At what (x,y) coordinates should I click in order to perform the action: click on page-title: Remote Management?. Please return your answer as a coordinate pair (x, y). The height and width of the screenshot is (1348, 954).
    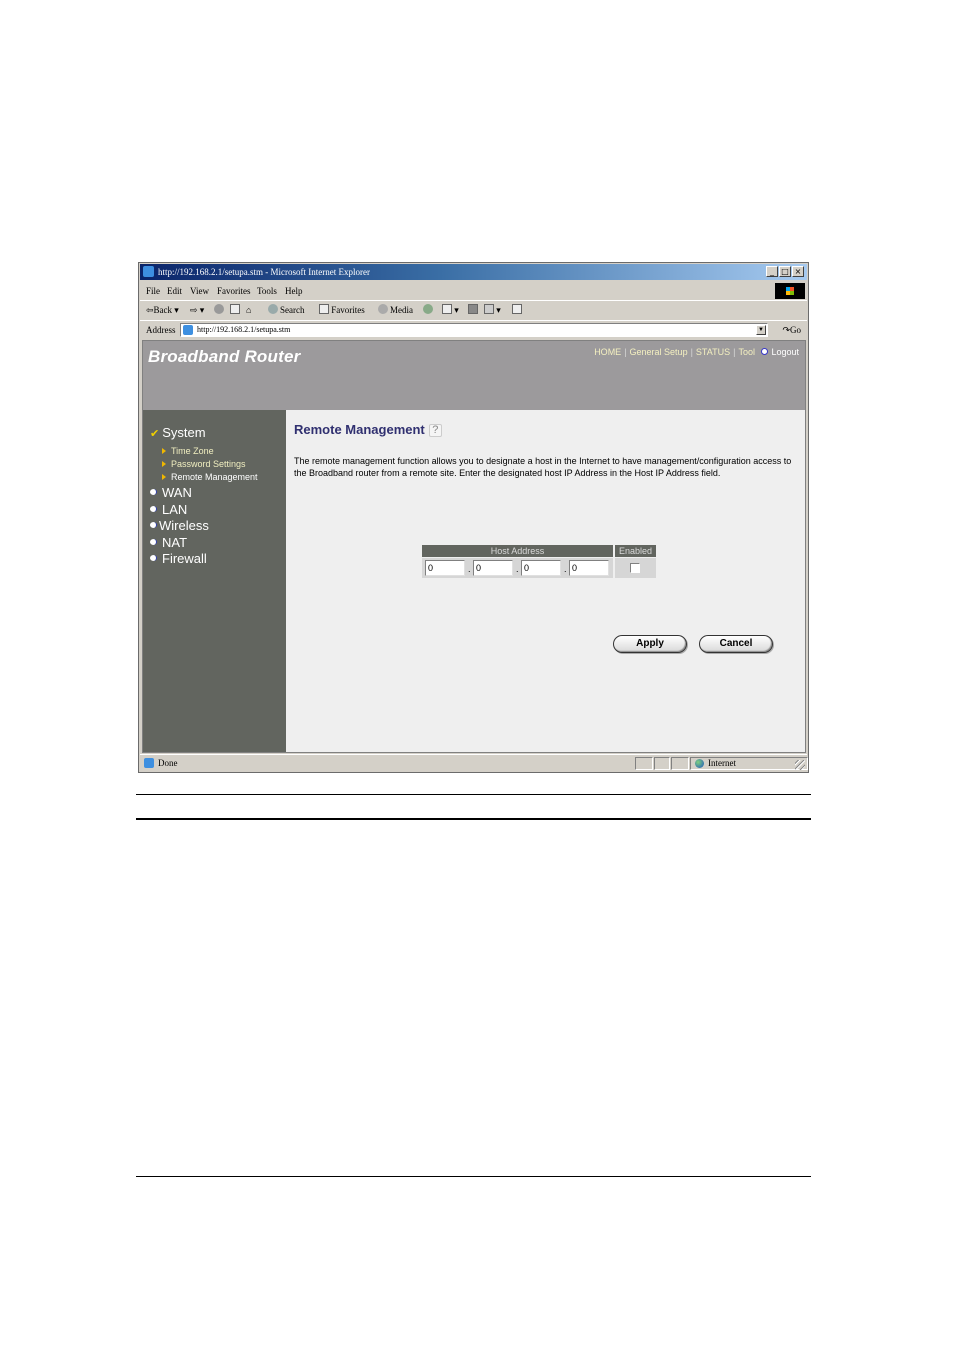
    Looking at the image, I should click on (368, 429).